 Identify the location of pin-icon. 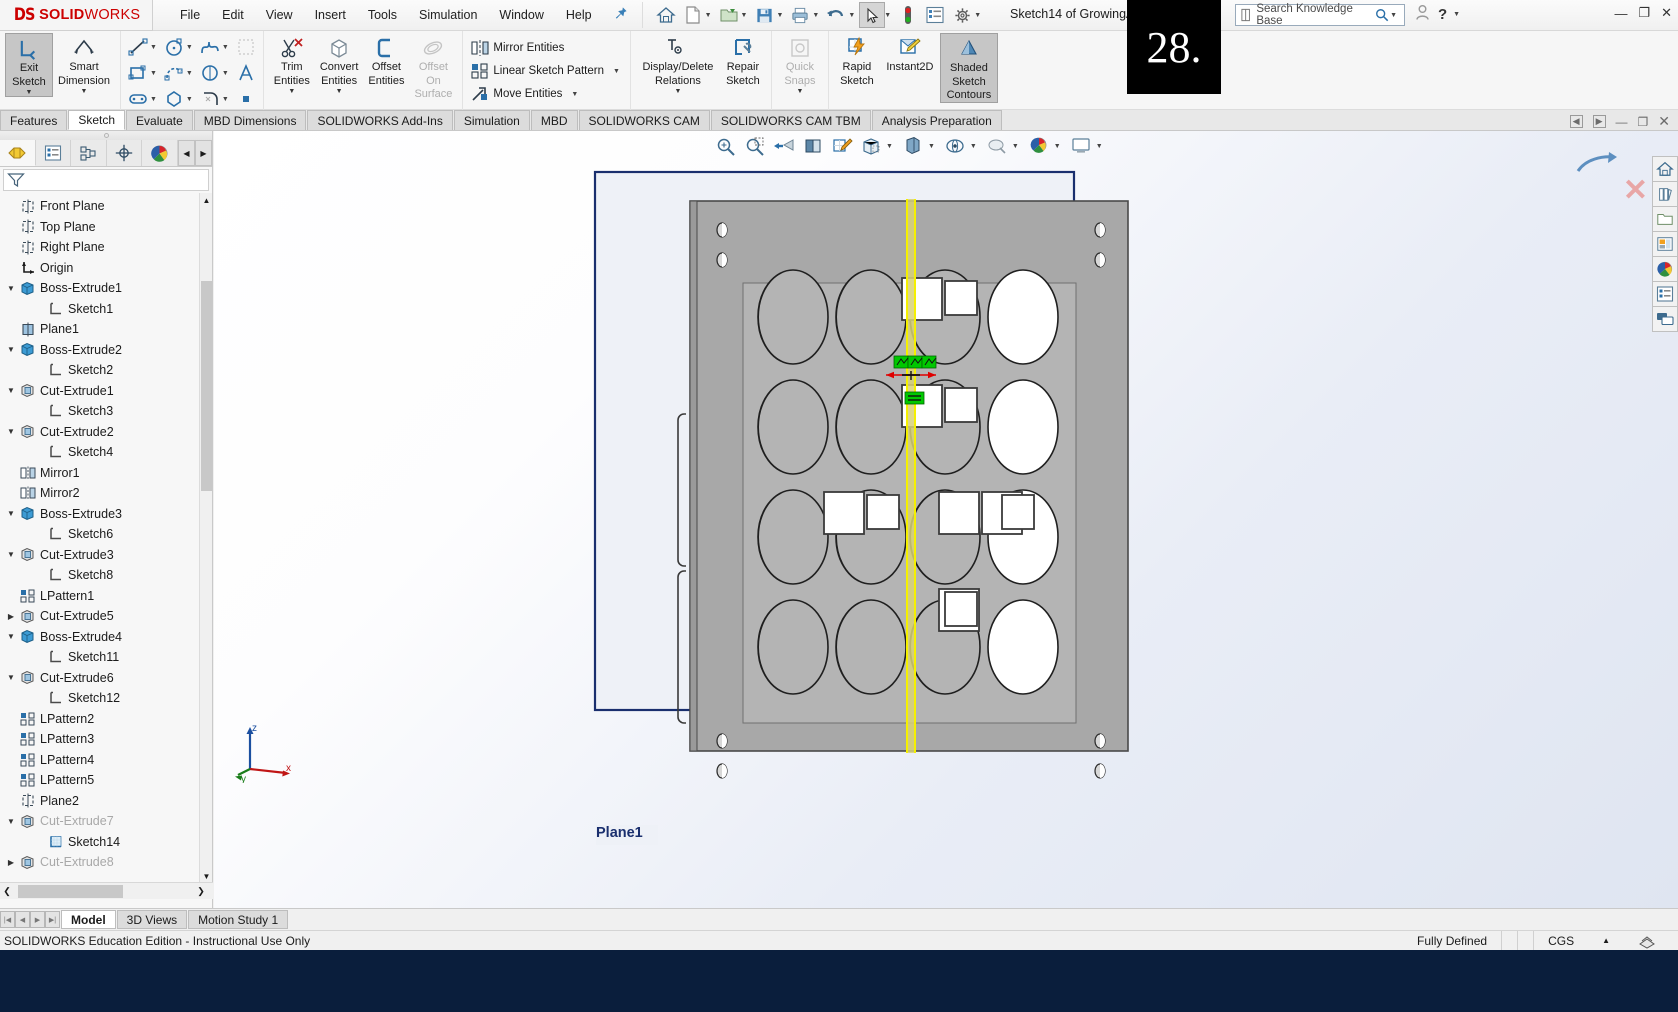
(620, 15).